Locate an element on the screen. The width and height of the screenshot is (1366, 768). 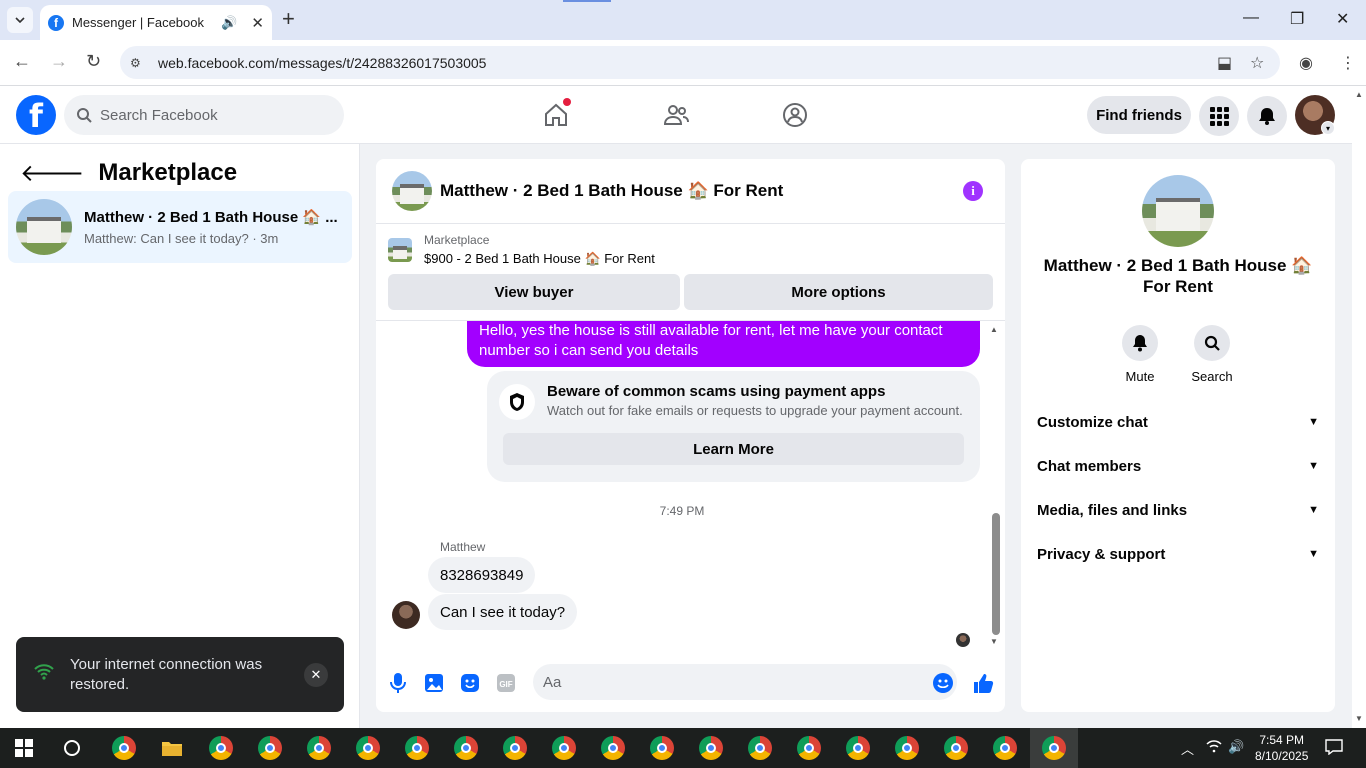
sticker-icon is located at coordinates (470, 683).